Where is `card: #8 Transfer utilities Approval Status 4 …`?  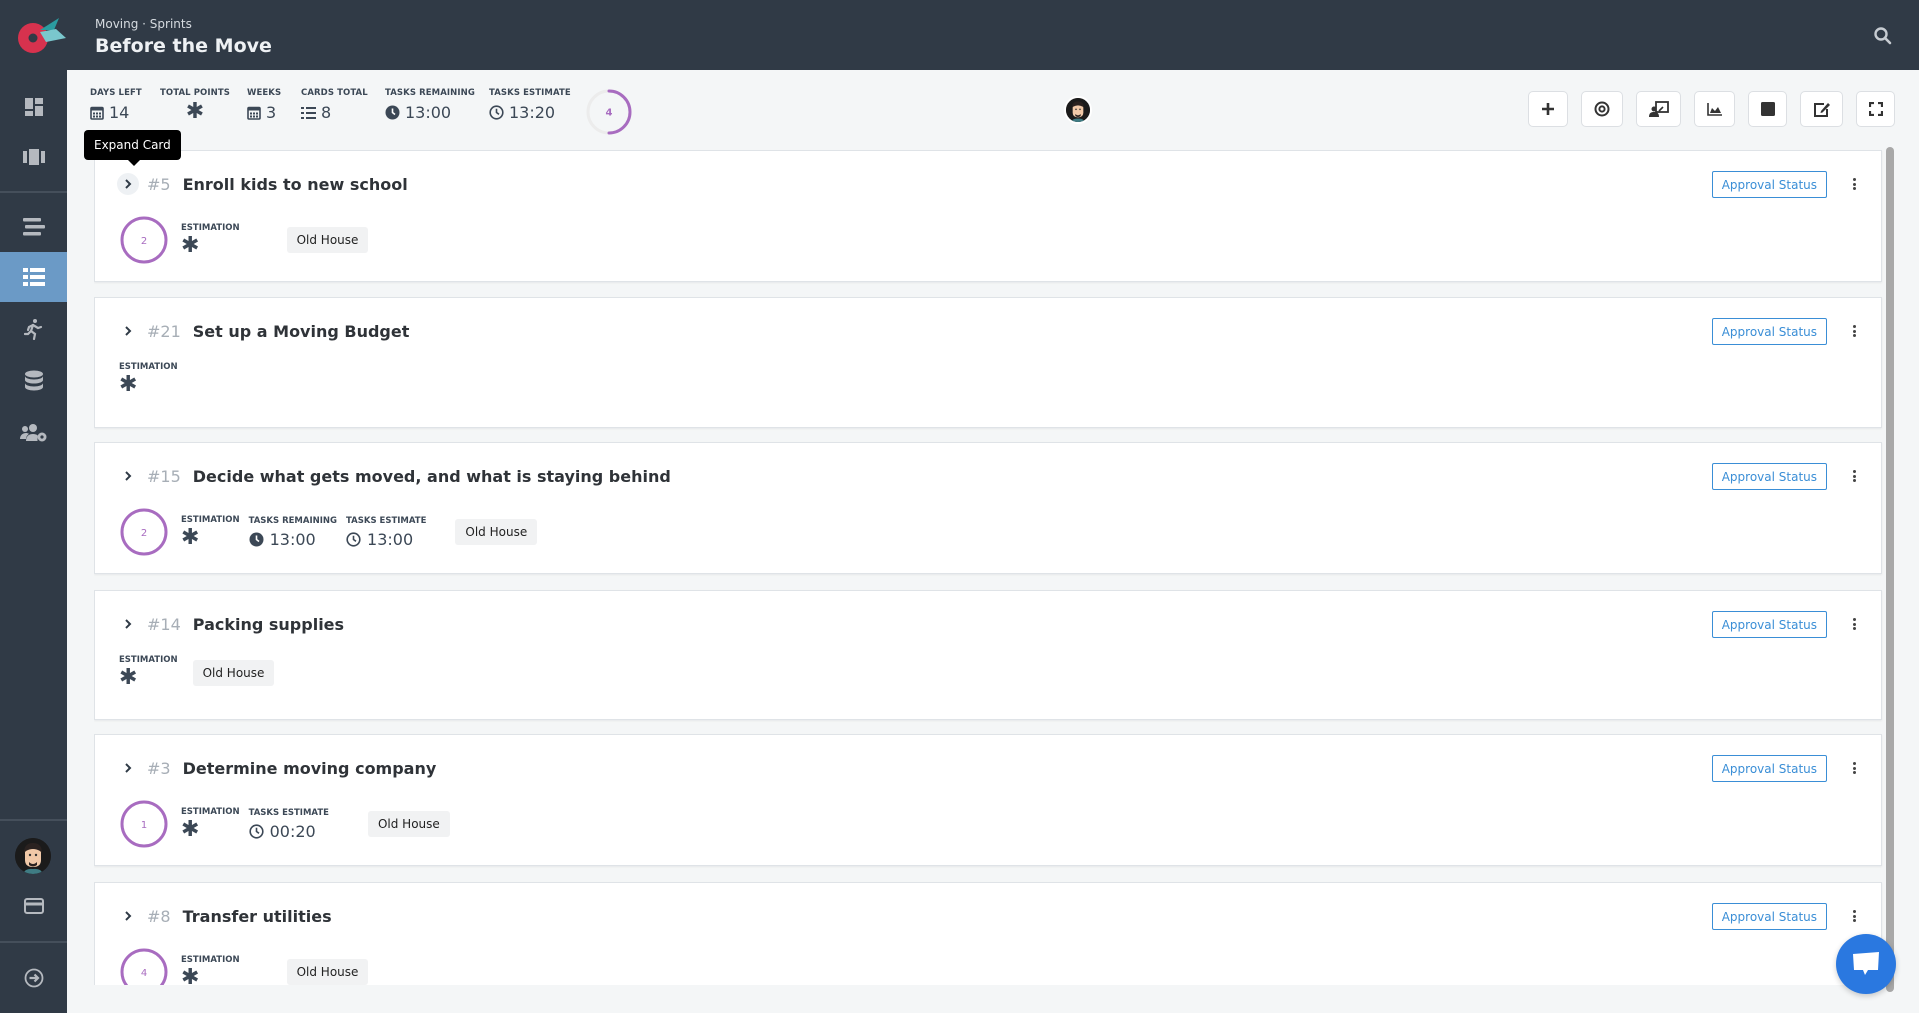
card: #8 Transfer utilities Approval Status 4 … is located at coordinates (988, 933).